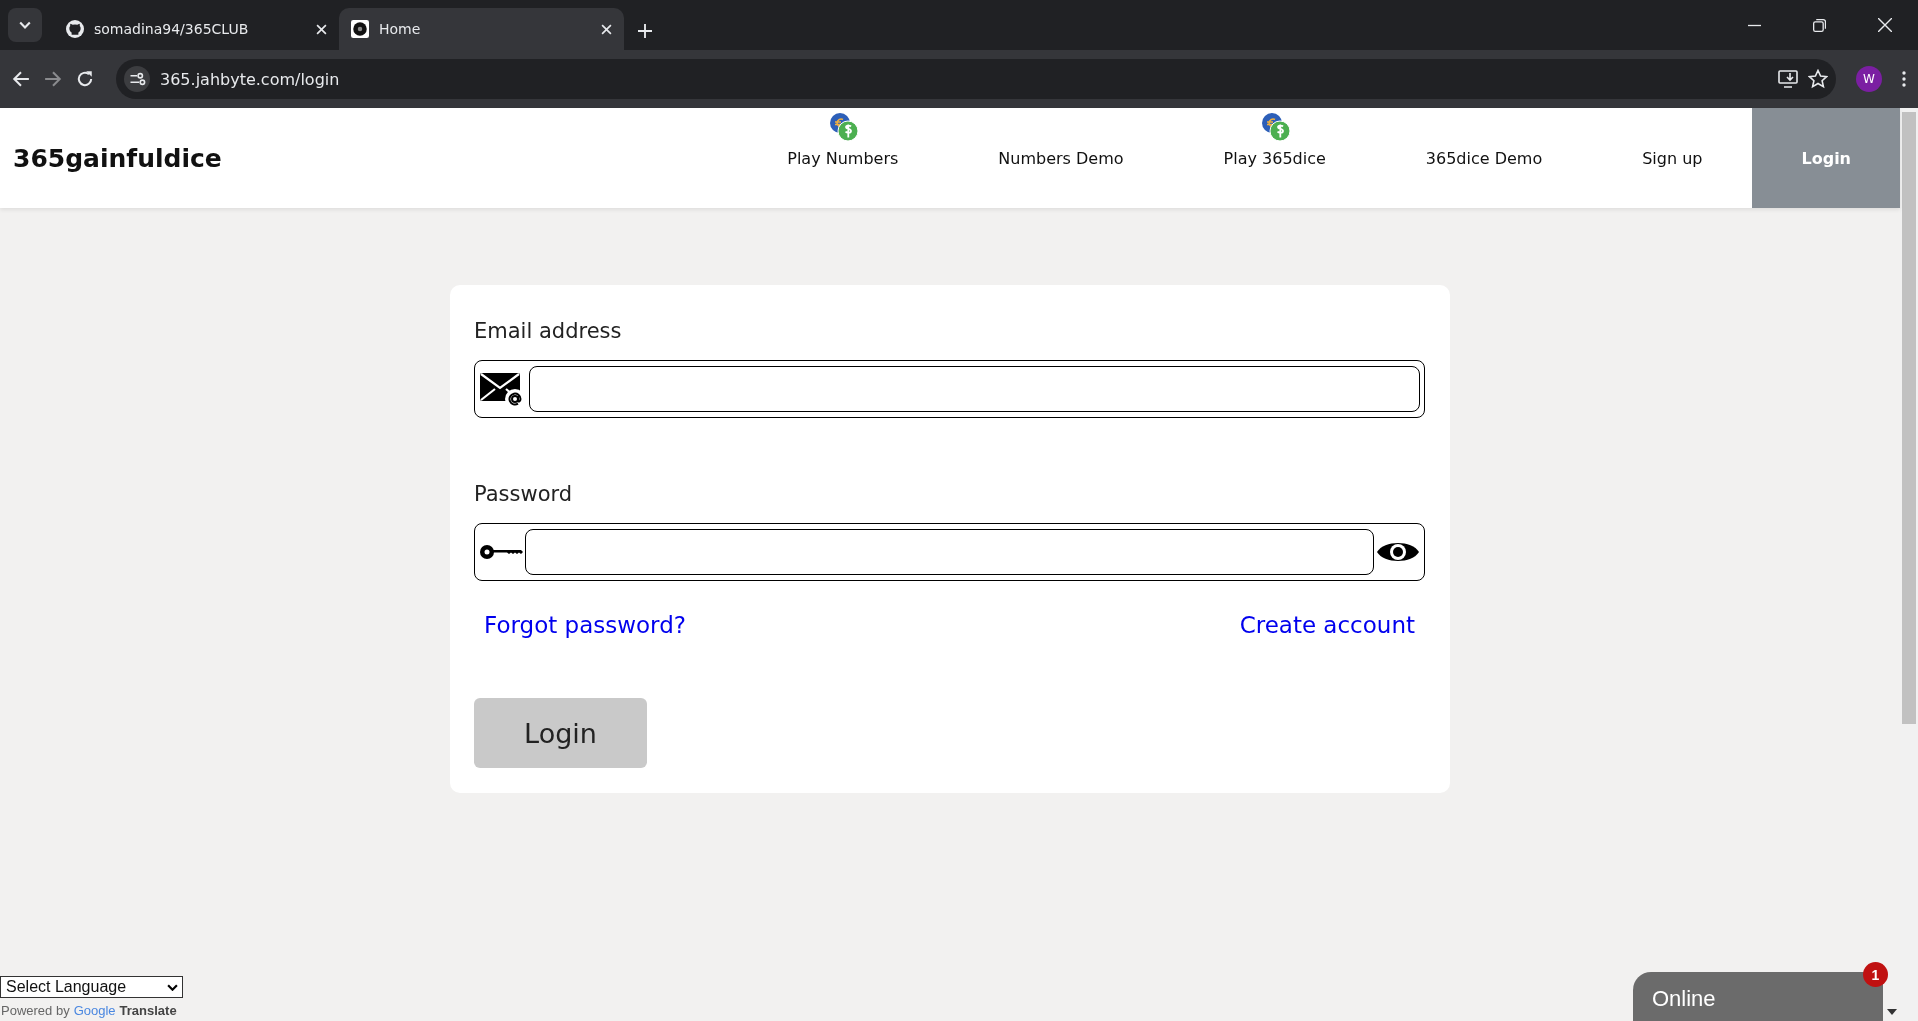  What do you see at coordinates (481, 29) in the screenshot?
I see `browser-tab: Home` at bounding box center [481, 29].